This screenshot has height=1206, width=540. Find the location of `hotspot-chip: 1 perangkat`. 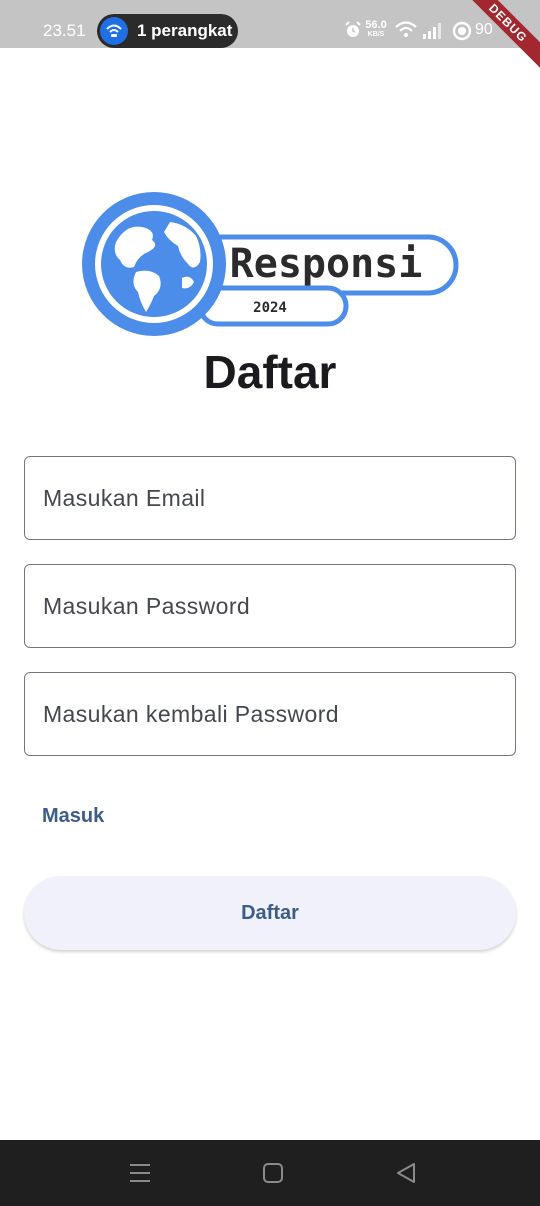

hotspot-chip: 1 perangkat is located at coordinates (167, 31).